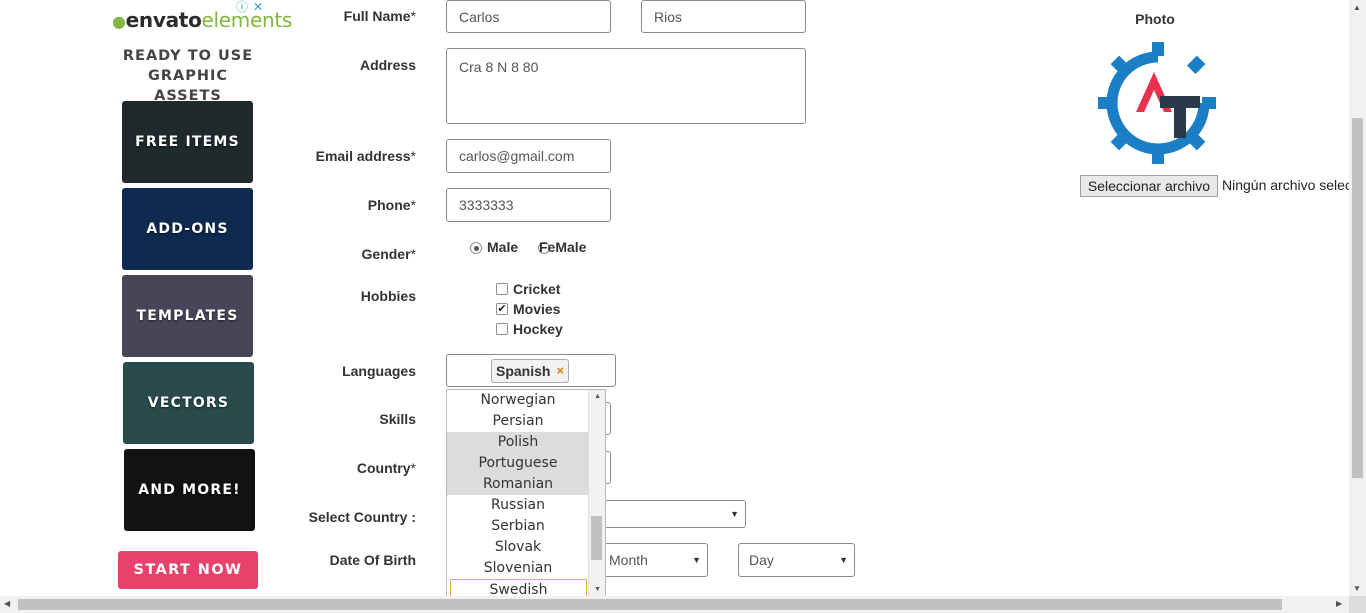  I want to click on dob-label: Date Of Birth, so click(372, 560).